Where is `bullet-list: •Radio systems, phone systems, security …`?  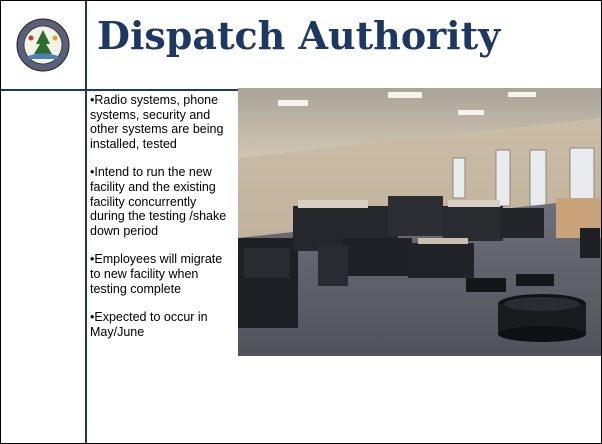 bullet-list: •Radio systems, phone systems, security … is located at coordinates (160, 223).